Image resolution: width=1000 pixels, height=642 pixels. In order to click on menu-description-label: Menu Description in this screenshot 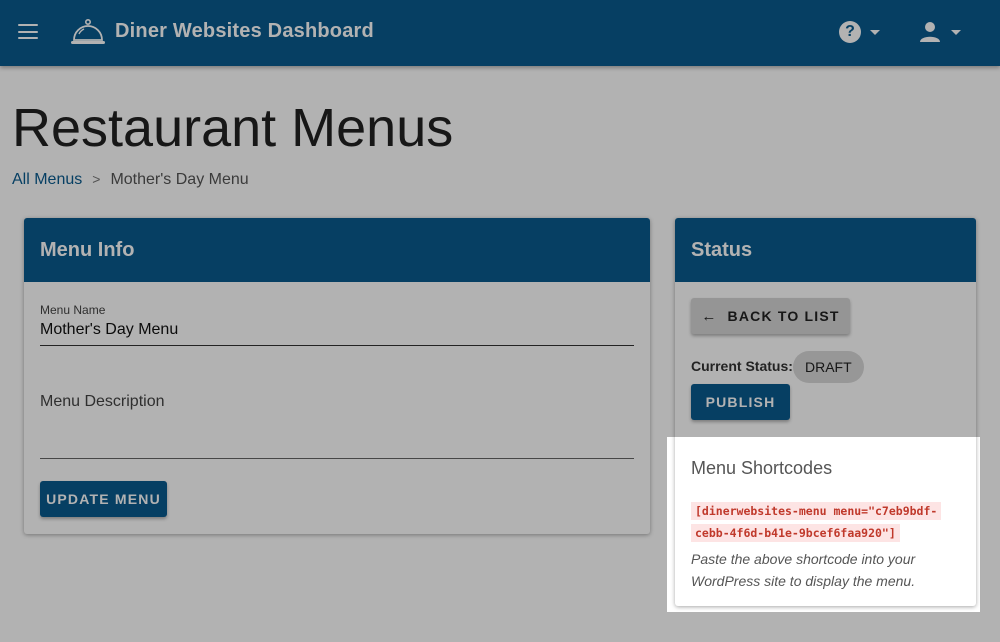, I will do `click(102, 401)`.